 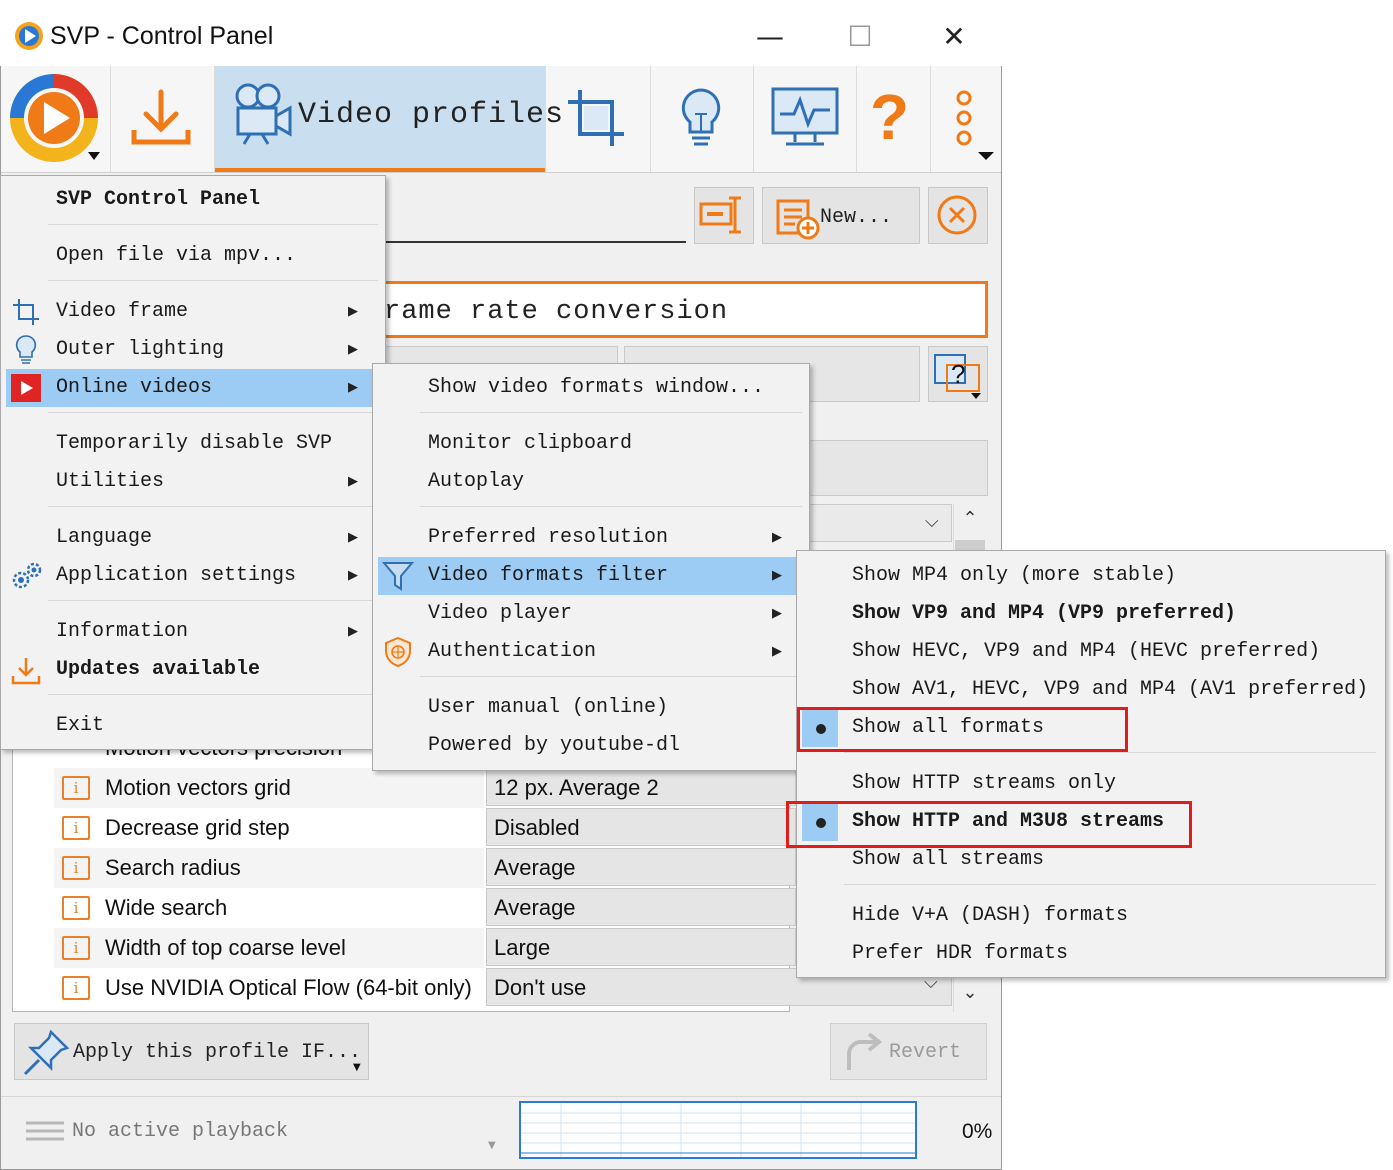 I want to click on svp-main-menu-button, so click(x=56, y=118).